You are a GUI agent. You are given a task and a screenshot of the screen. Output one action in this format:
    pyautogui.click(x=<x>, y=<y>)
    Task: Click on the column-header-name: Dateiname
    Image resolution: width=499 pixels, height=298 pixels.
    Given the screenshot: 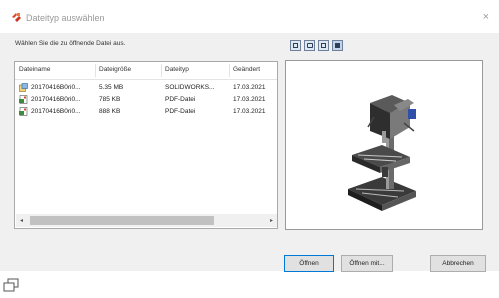 What is the action you would take?
    pyautogui.click(x=34, y=69)
    